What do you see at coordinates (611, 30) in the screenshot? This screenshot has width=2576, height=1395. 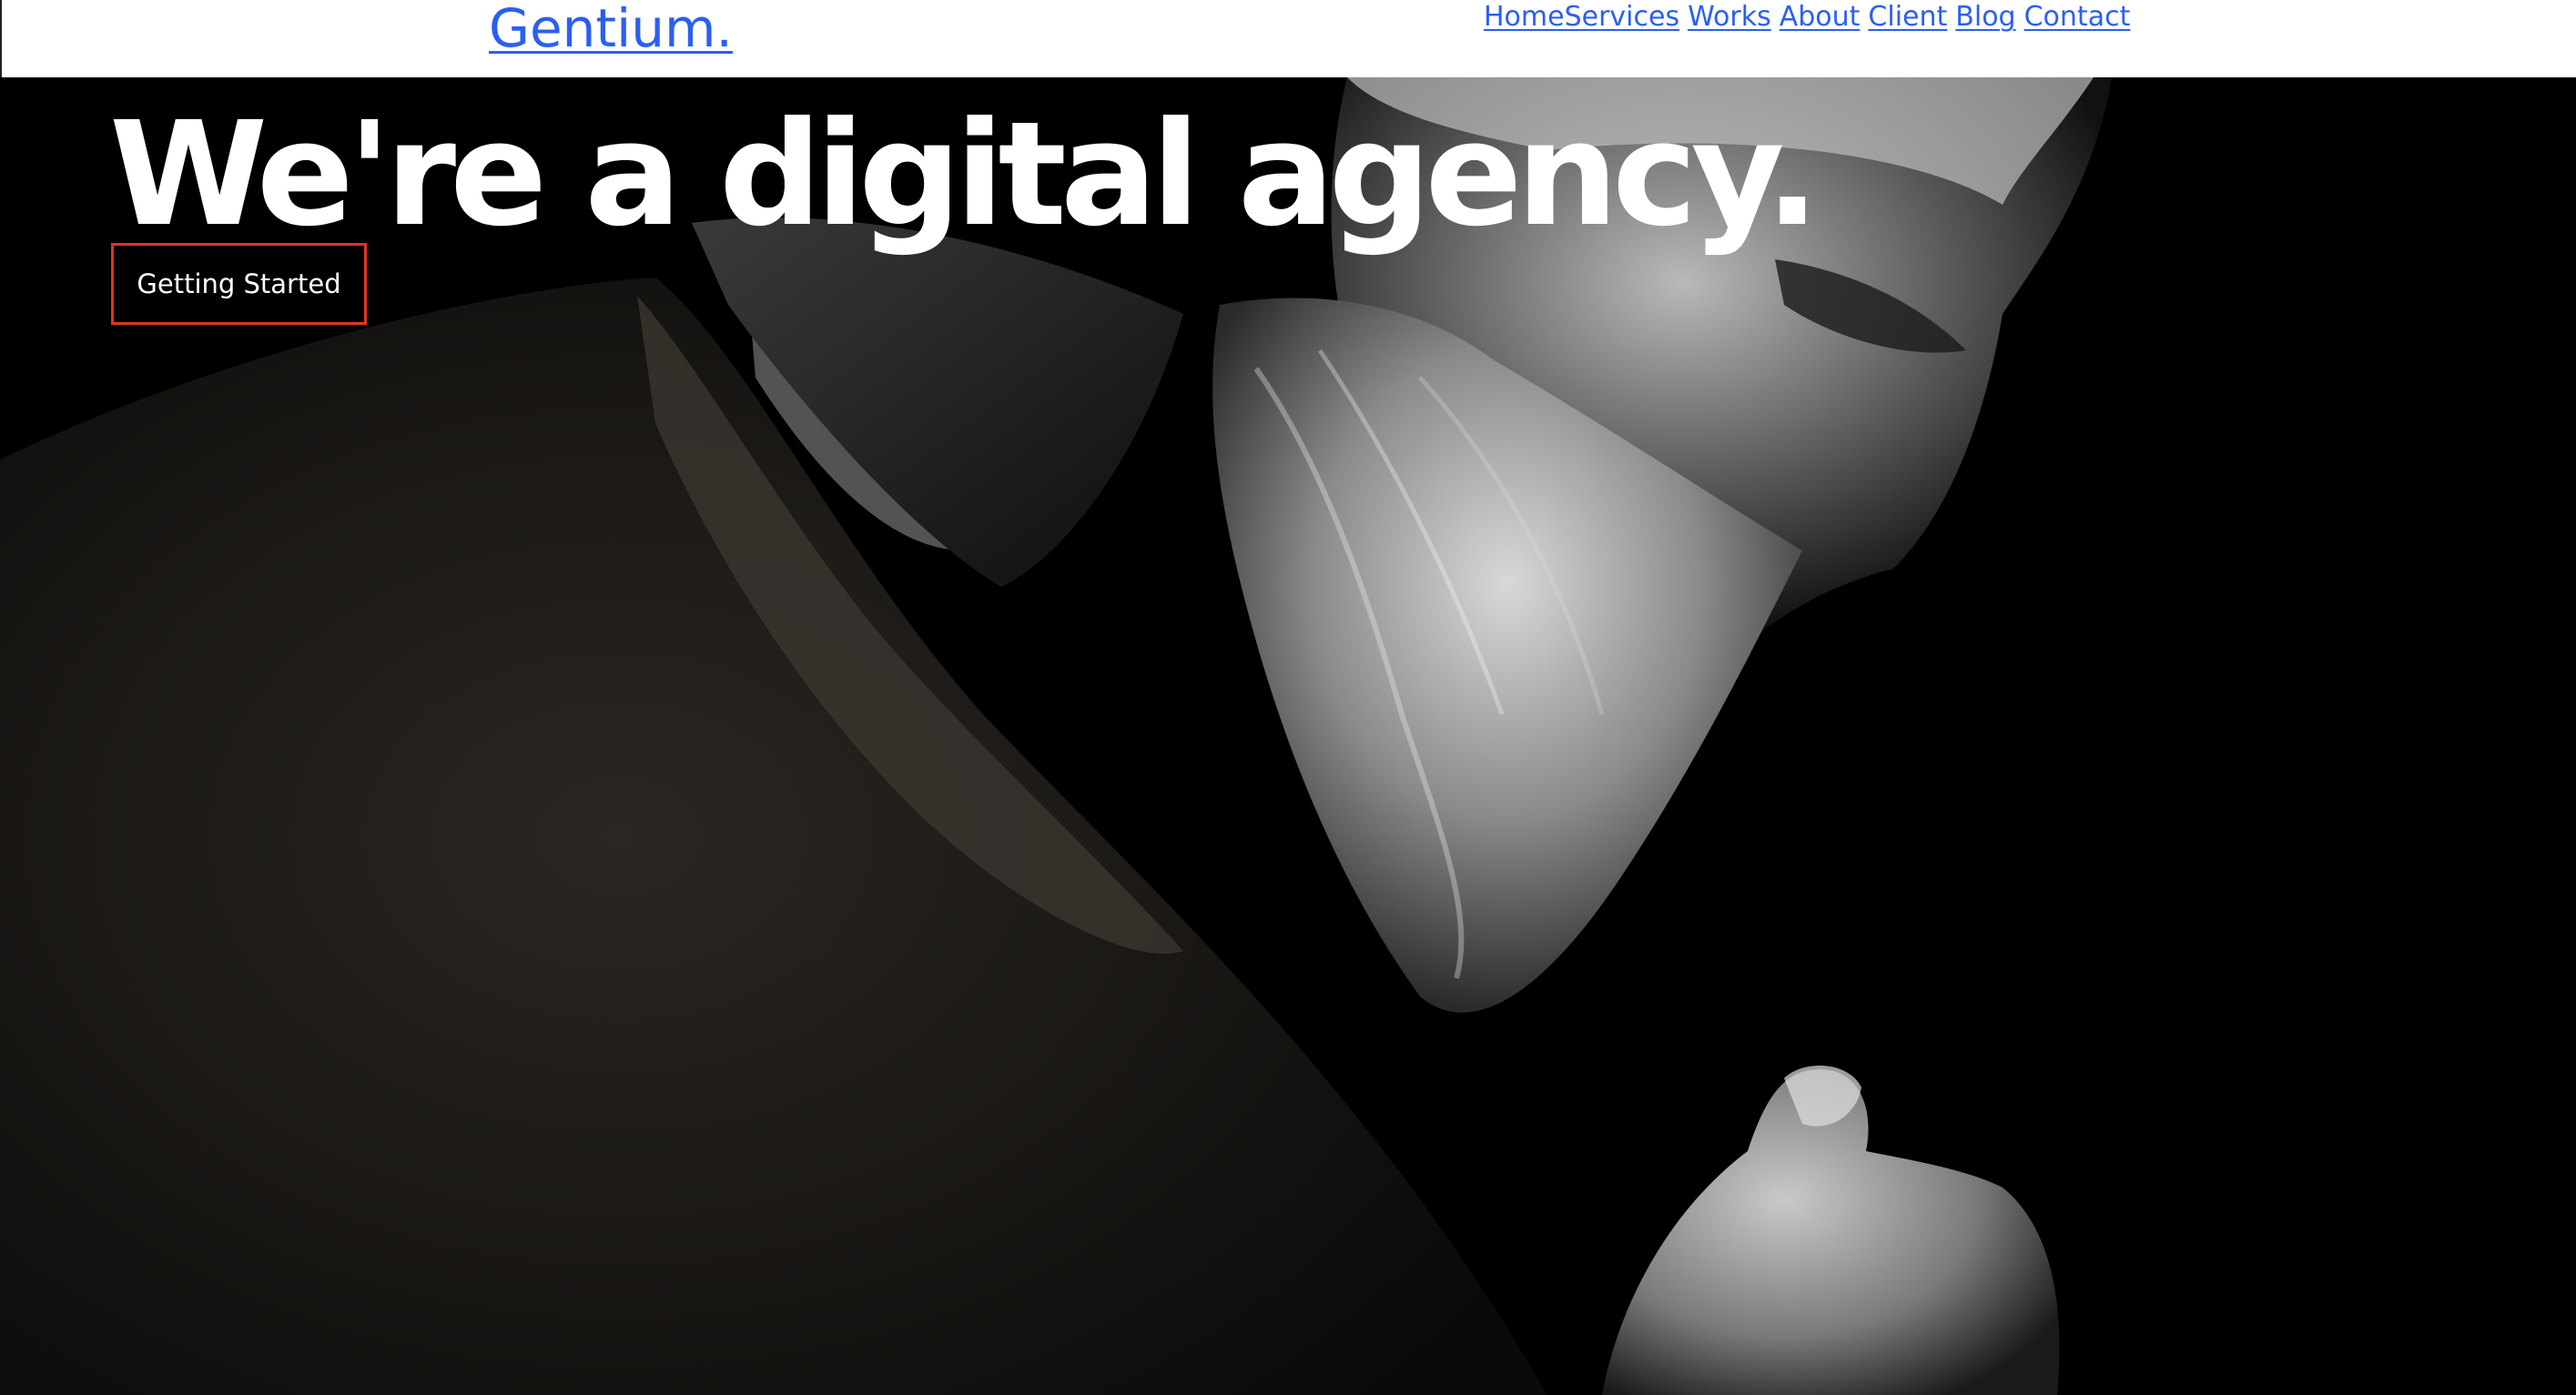 I see `site-logo: Gentium.` at bounding box center [611, 30].